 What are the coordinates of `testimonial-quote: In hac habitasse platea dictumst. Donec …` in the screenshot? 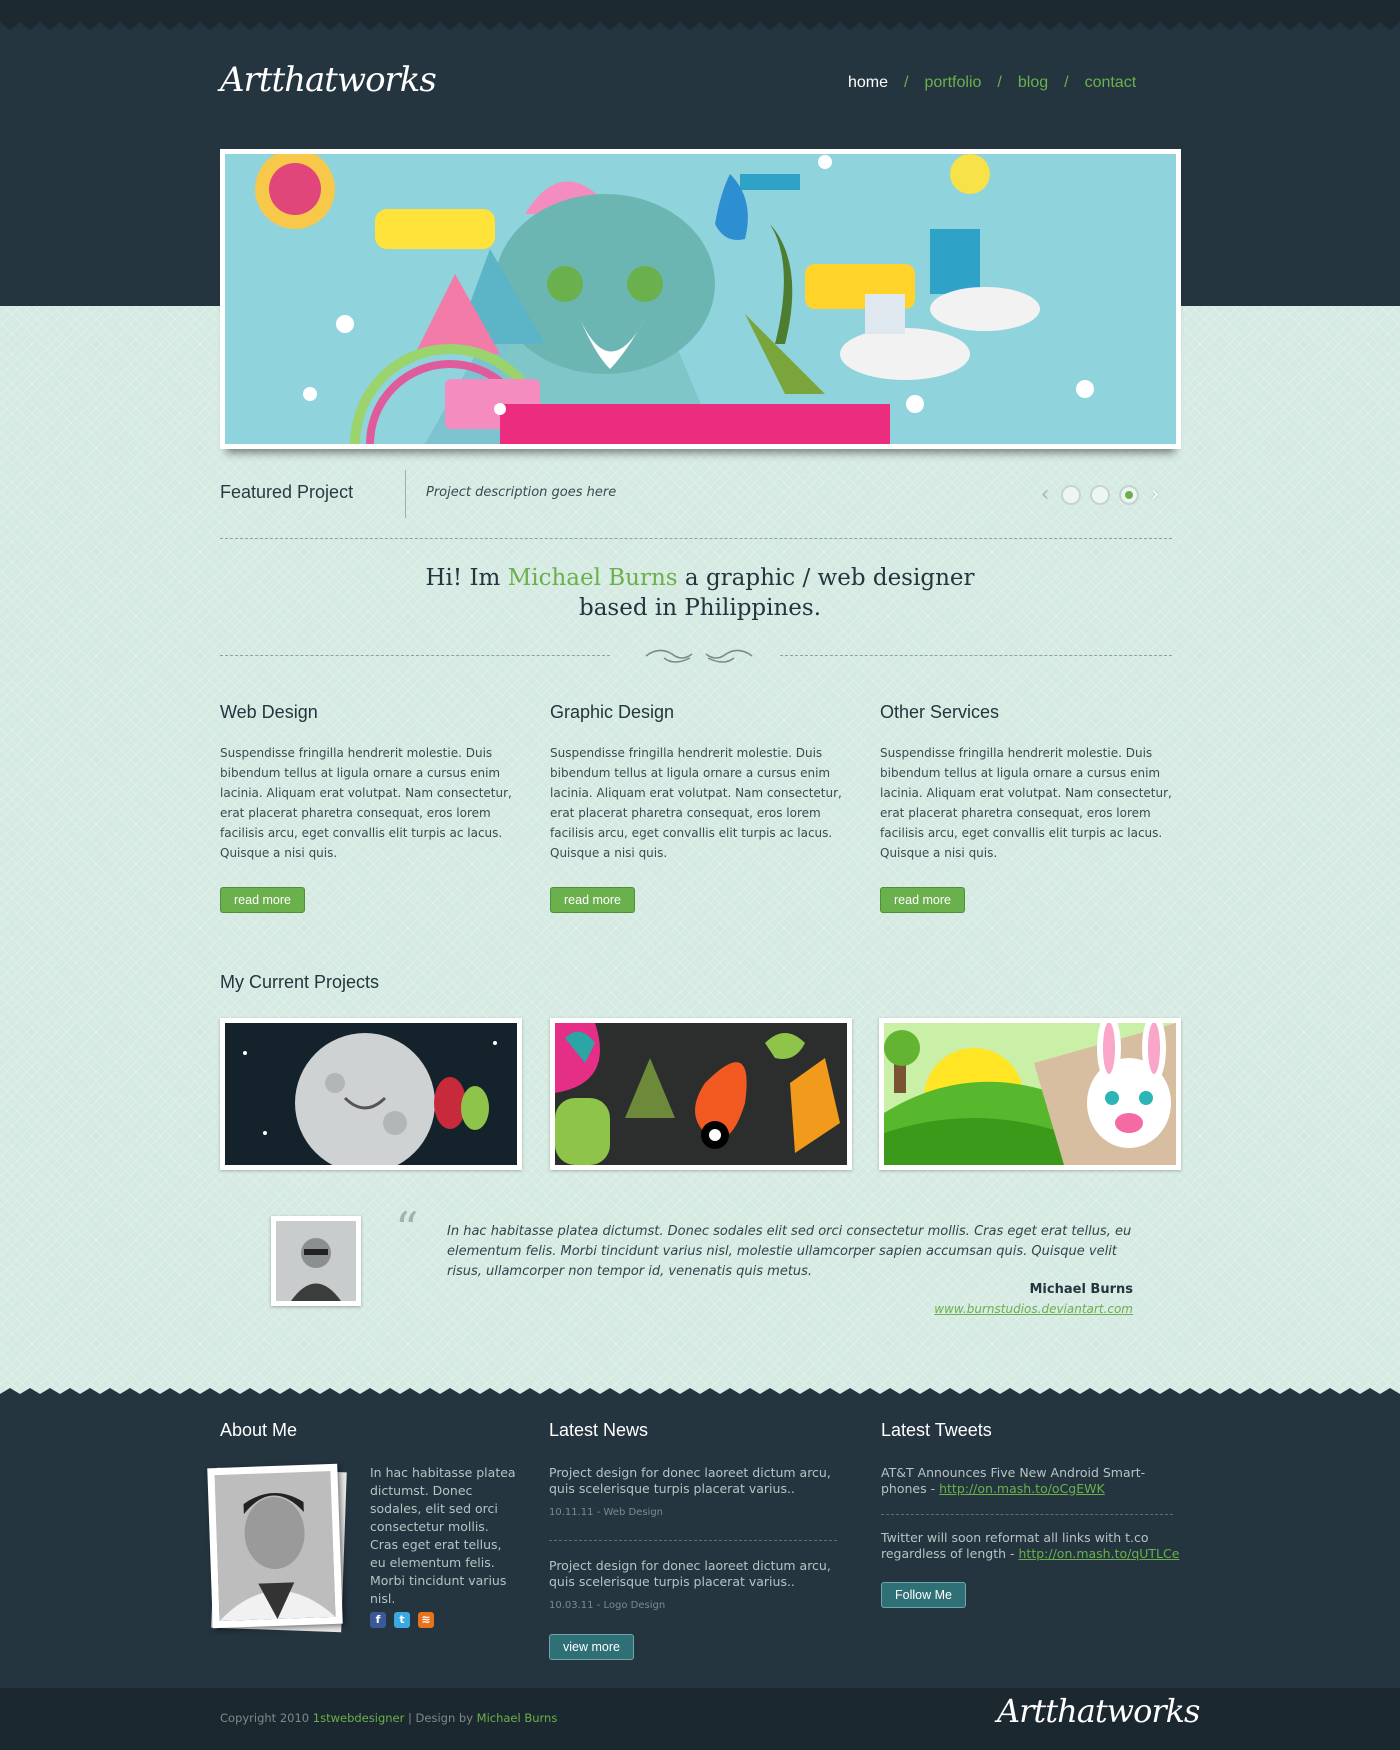 It's located at (789, 1251).